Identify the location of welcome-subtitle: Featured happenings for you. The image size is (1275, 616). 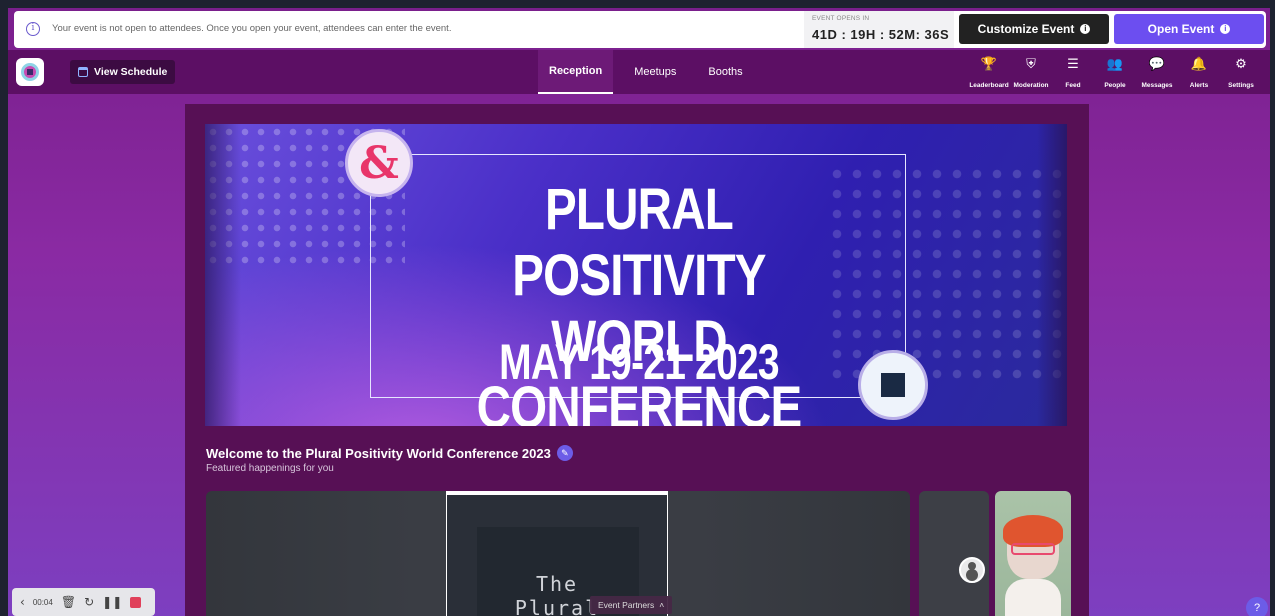
(270, 468).